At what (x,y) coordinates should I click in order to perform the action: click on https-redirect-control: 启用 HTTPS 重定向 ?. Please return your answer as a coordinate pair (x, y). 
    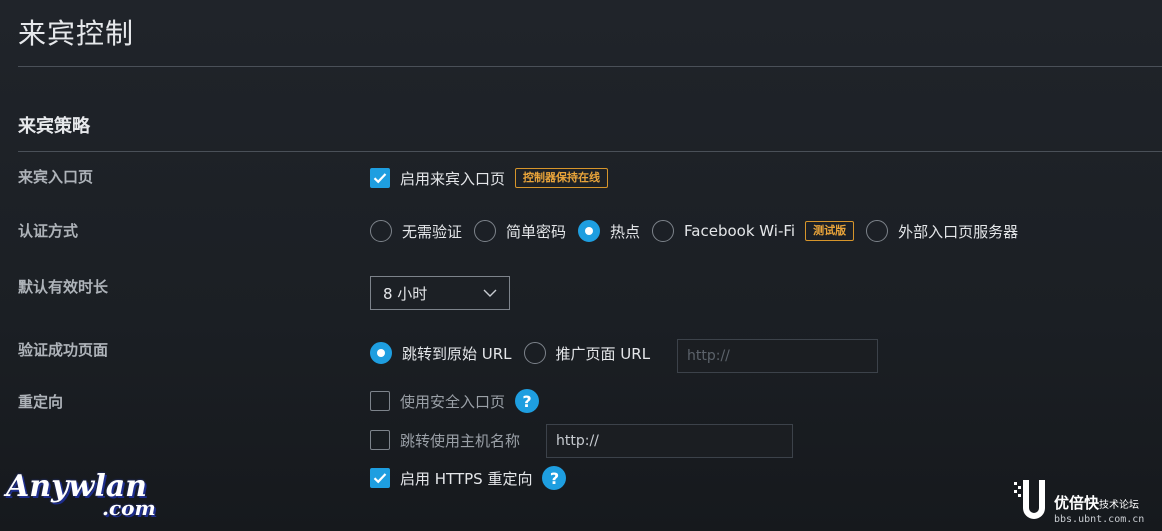
    Looking at the image, I should click on (468, 478).